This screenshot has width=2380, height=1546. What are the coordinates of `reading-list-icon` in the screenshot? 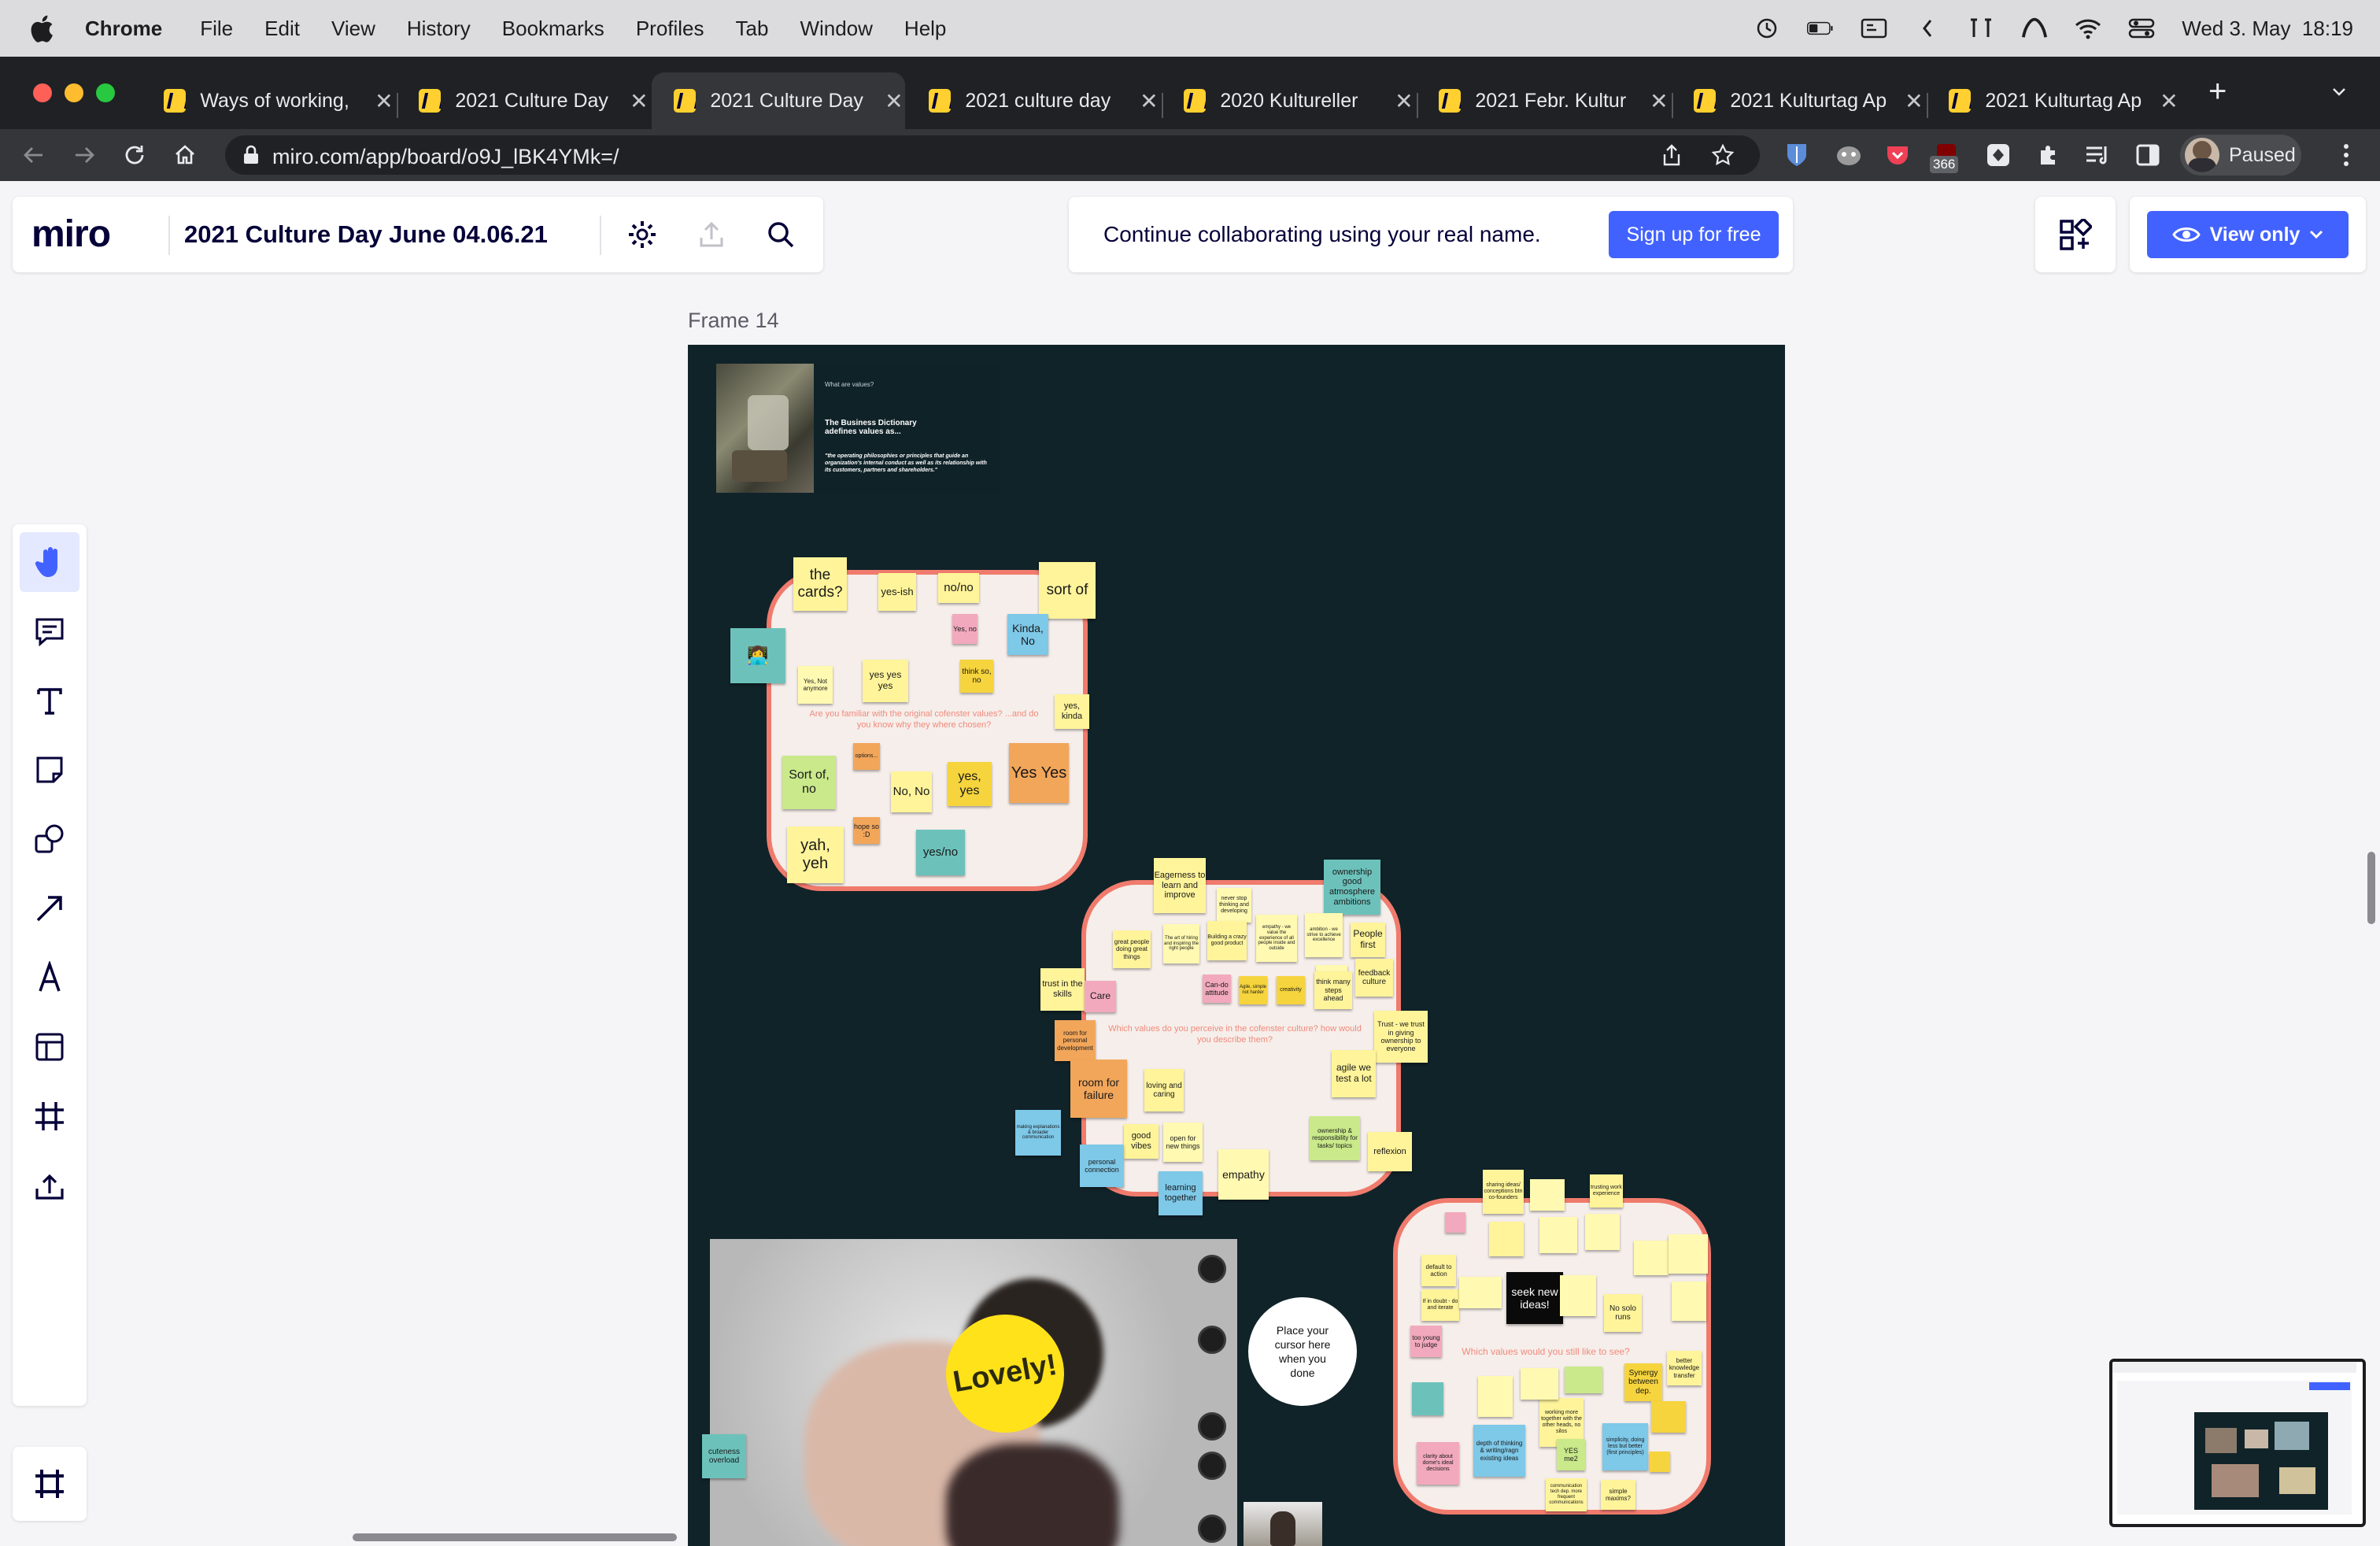 It's located at (2097, 155).